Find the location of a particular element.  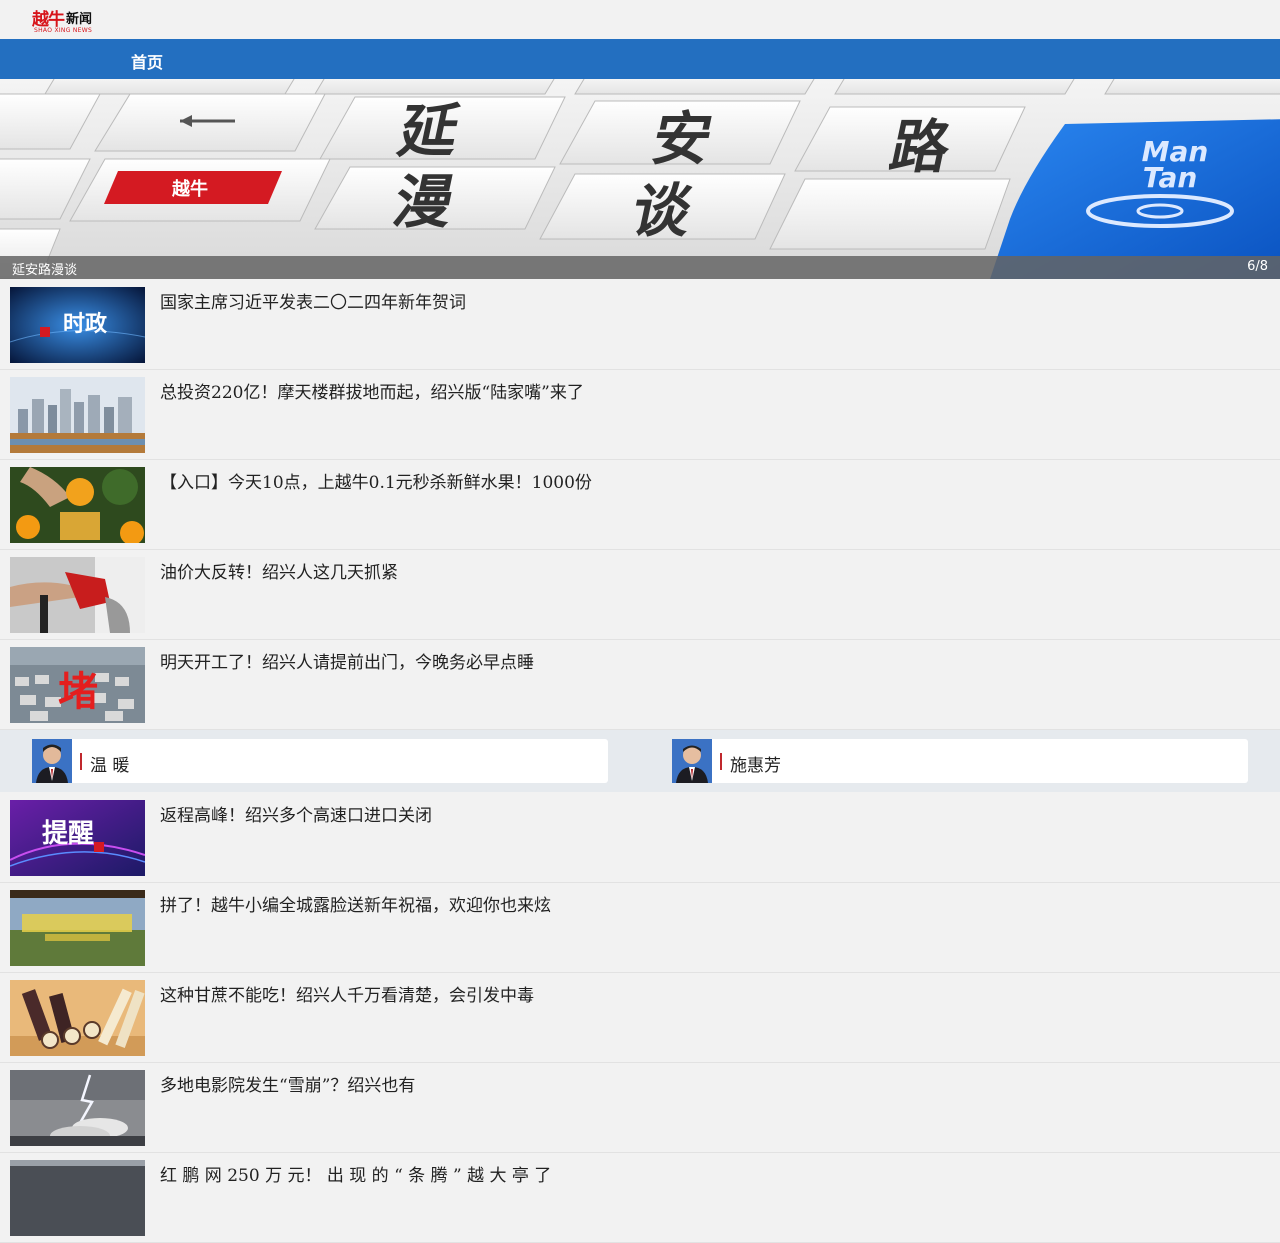

site-logo: 越牛 新闻 SHAO XING NEWS is located at coordinates (72, 20).